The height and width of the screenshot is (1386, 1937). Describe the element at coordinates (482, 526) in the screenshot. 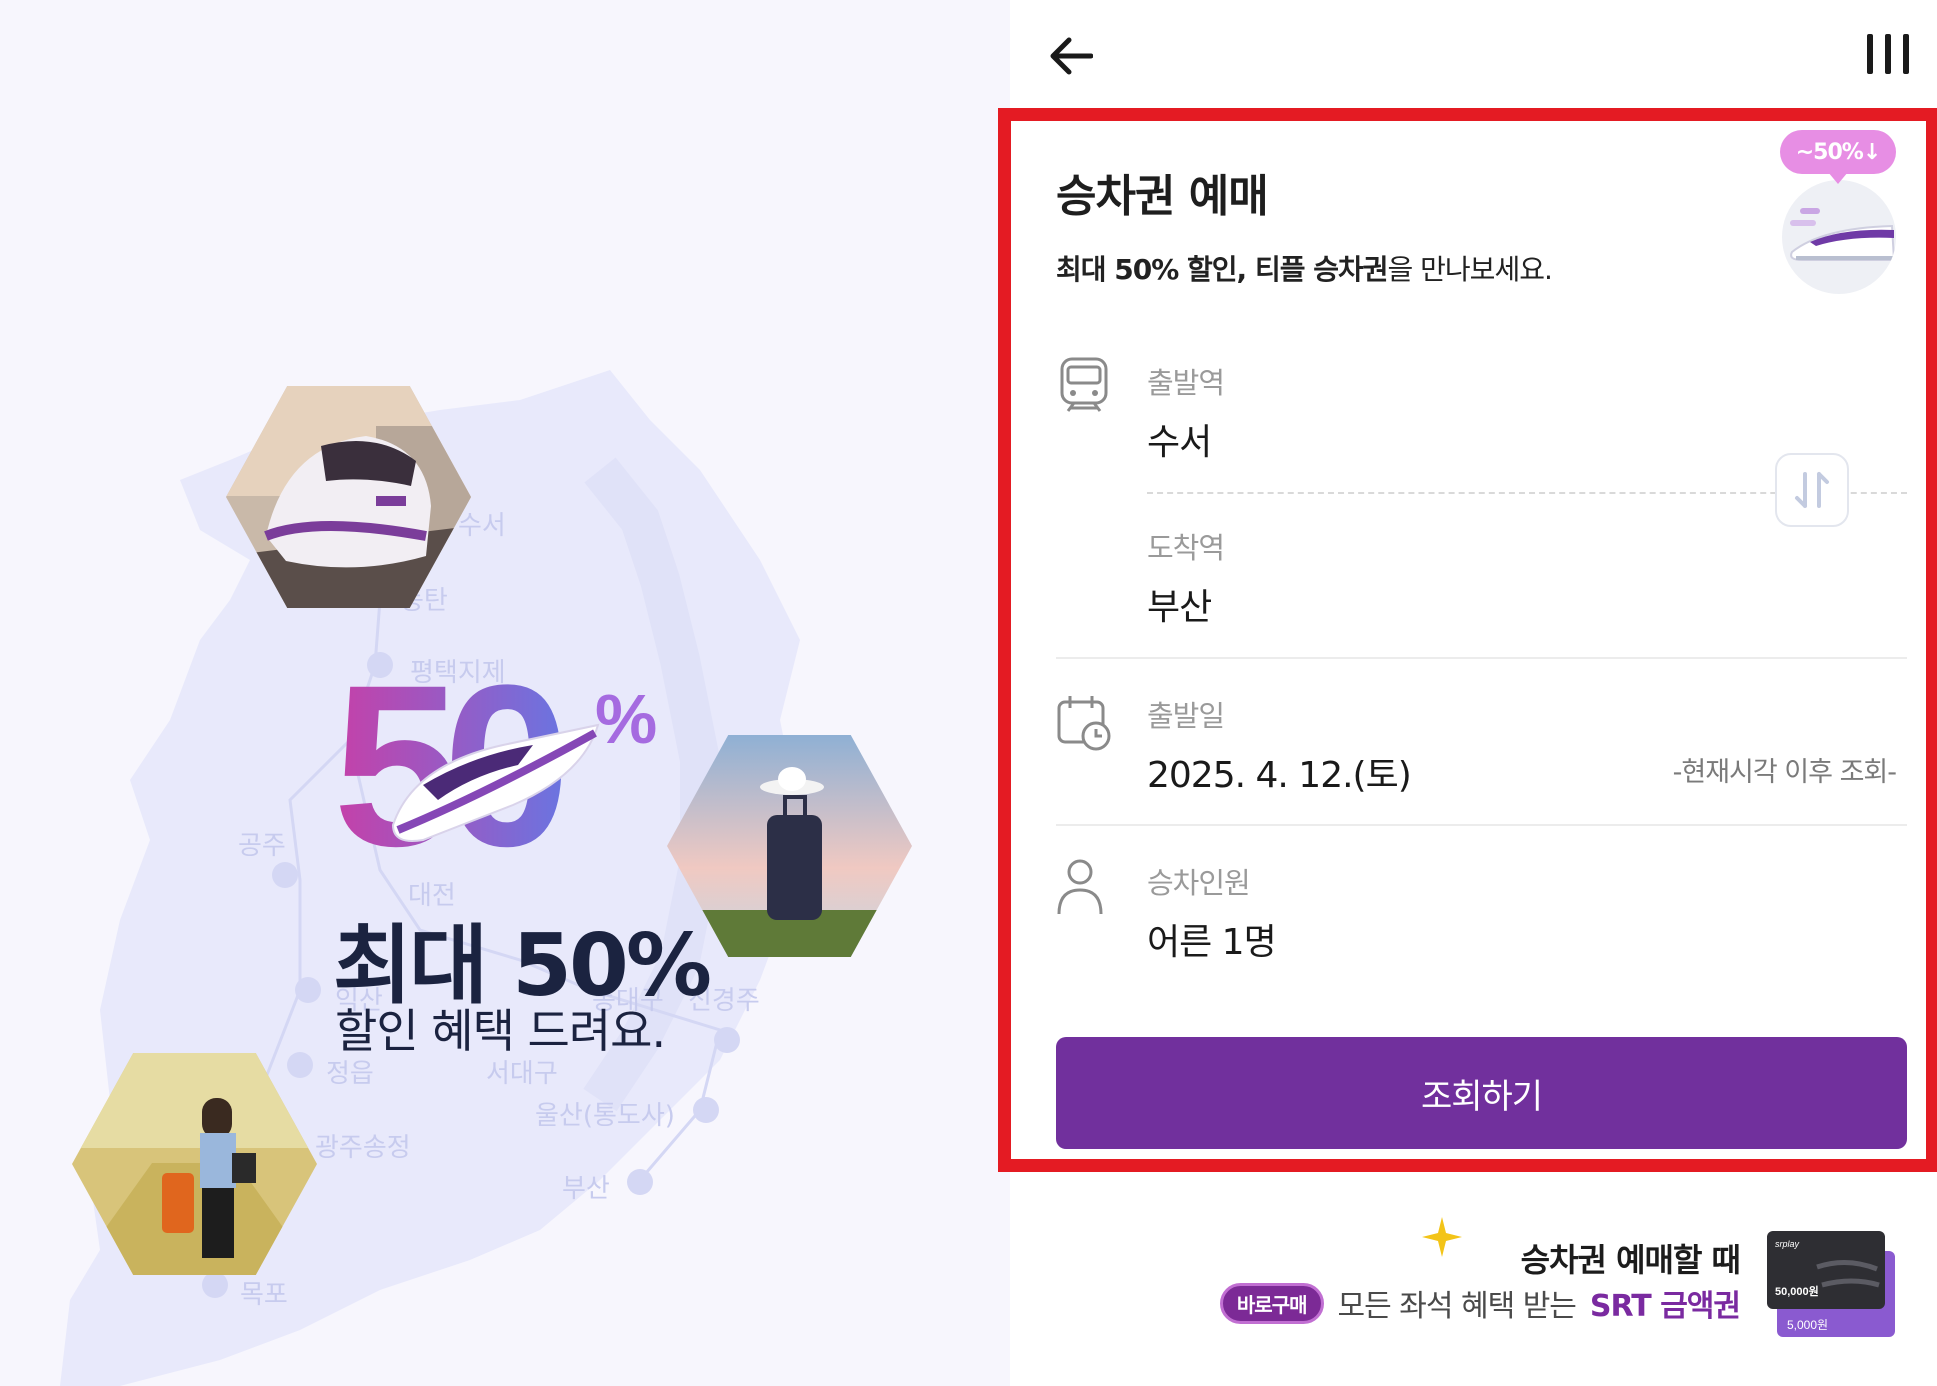

I see `map-label-suseo: 수서` at that location.